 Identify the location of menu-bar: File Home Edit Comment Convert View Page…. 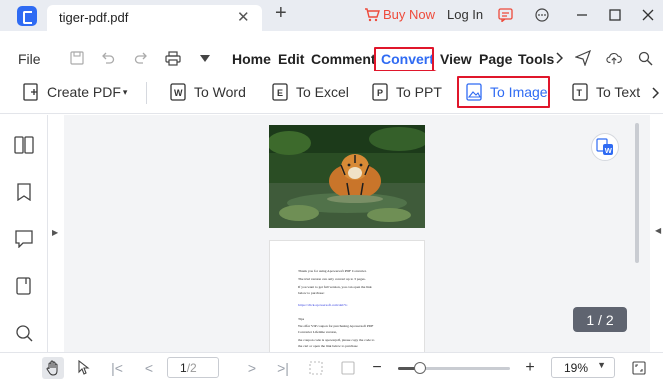
(331, 51).